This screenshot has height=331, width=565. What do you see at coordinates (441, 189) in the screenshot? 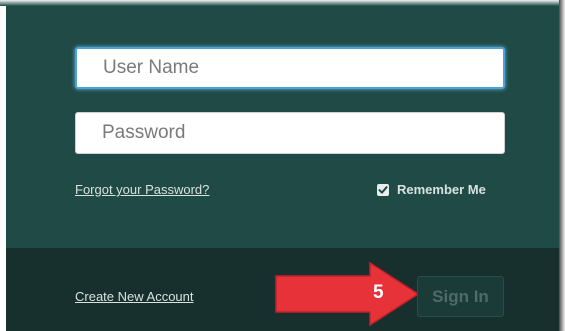
I see `remember-me-label: Remember Me` at bounding box center [441, 189].